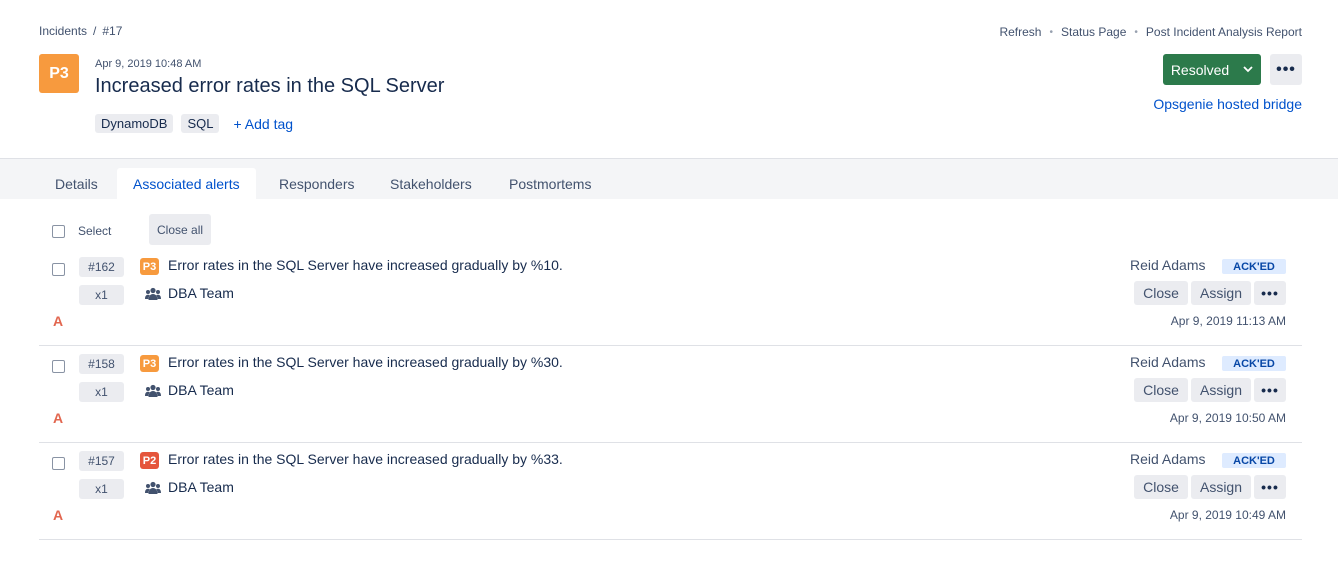 The image size is (1338, 584). I want to click on alert-id: #157, so click(101, 461).